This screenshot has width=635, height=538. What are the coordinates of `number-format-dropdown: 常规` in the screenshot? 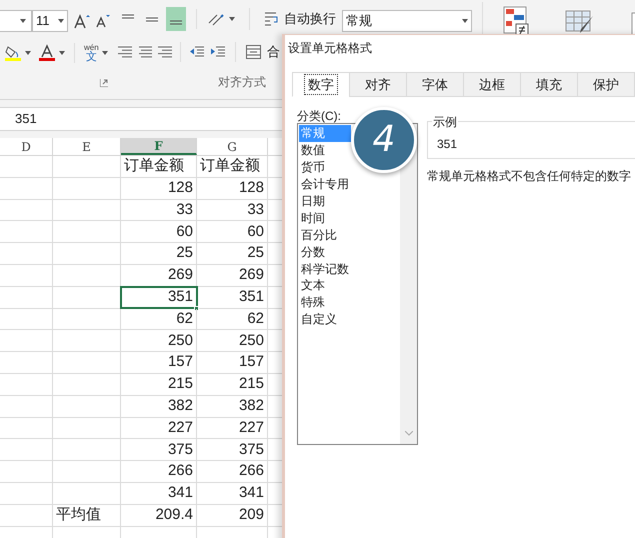 It's located at (407, 21).